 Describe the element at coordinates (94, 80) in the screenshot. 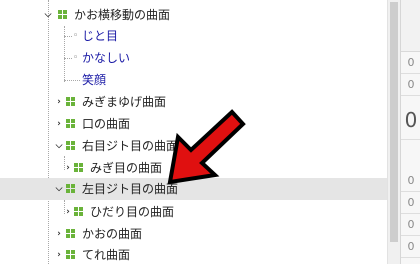

I see `tree-item-label: 笑顔` at that location.